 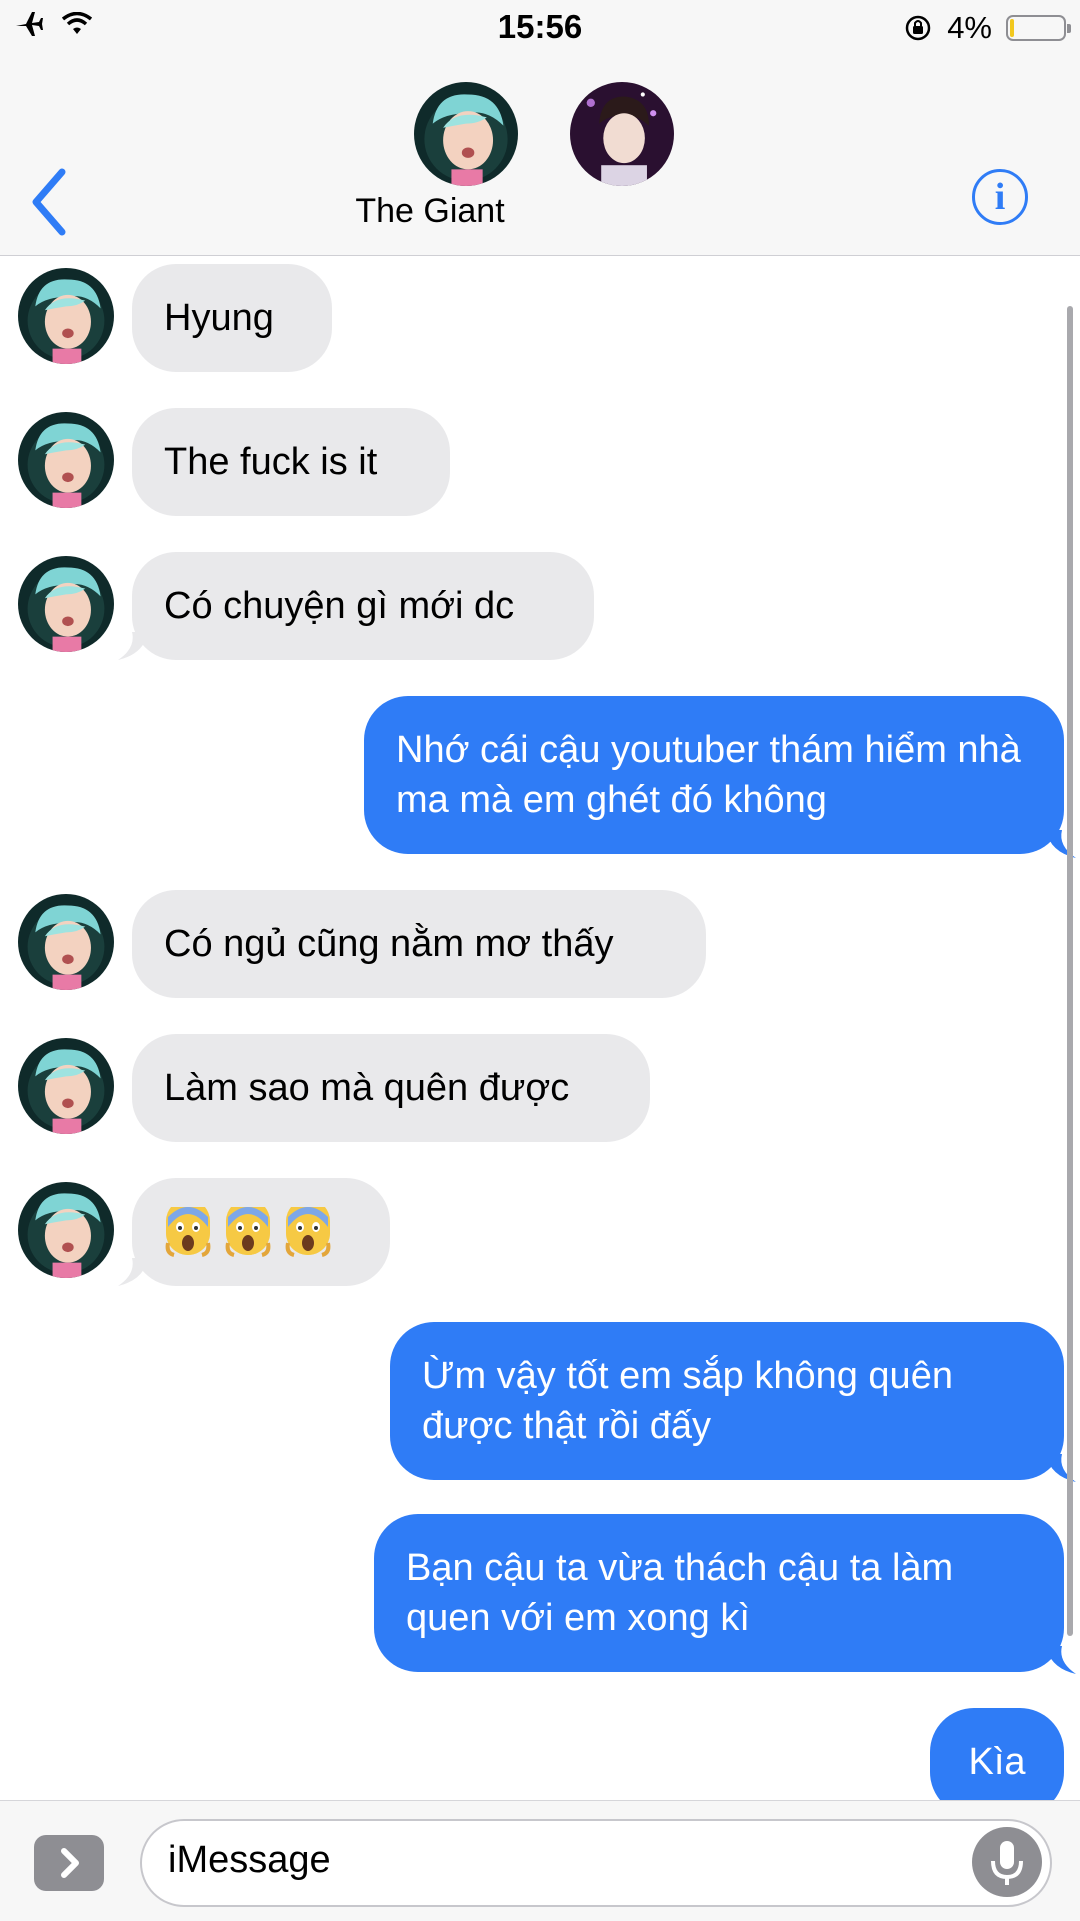 I want to click on message-text: Làm sao mà quên được, so click(x=367, y=1088).